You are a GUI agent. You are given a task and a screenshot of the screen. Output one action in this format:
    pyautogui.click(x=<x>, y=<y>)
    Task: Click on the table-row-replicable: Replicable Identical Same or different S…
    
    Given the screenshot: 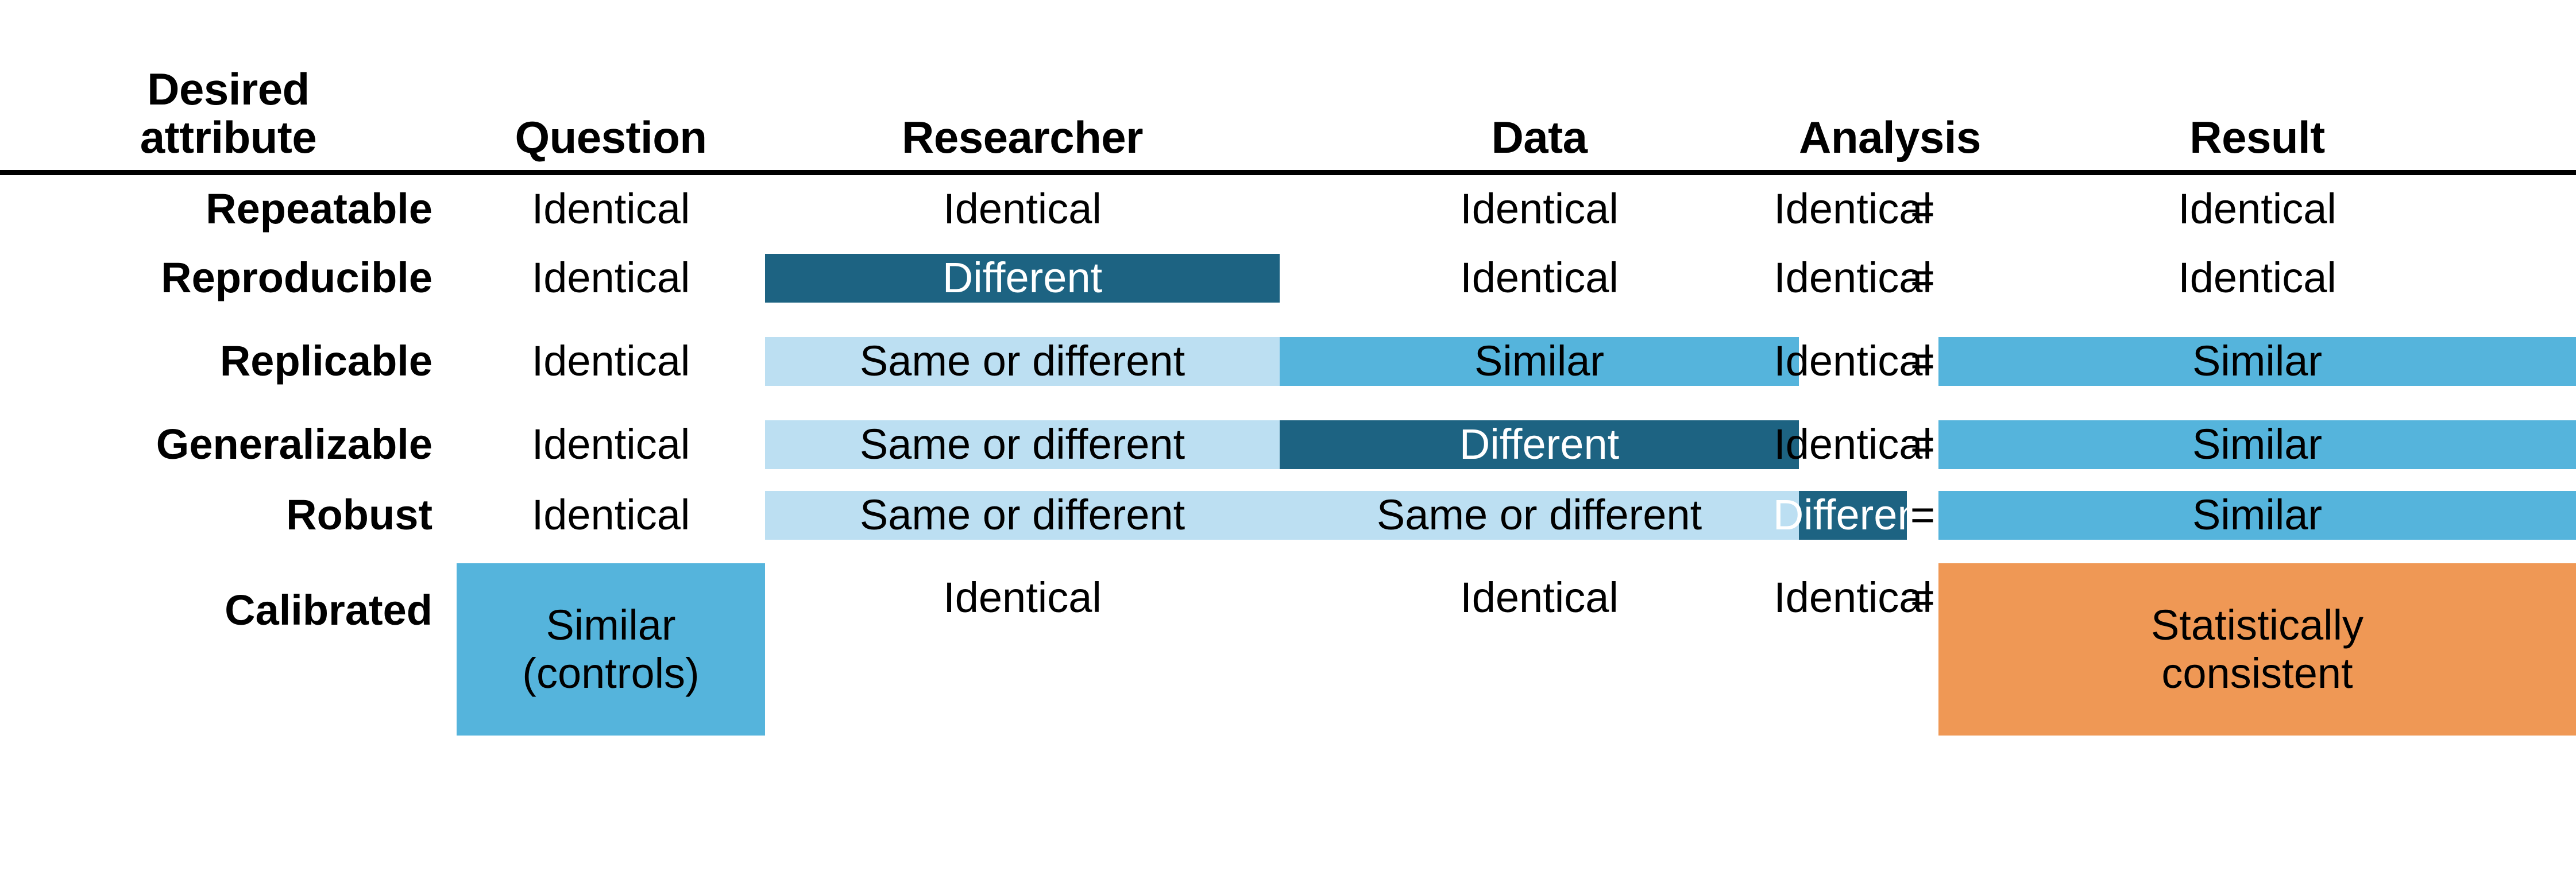 What is the action you would take?
    pyautogui.click(x=1288, y=361)
    